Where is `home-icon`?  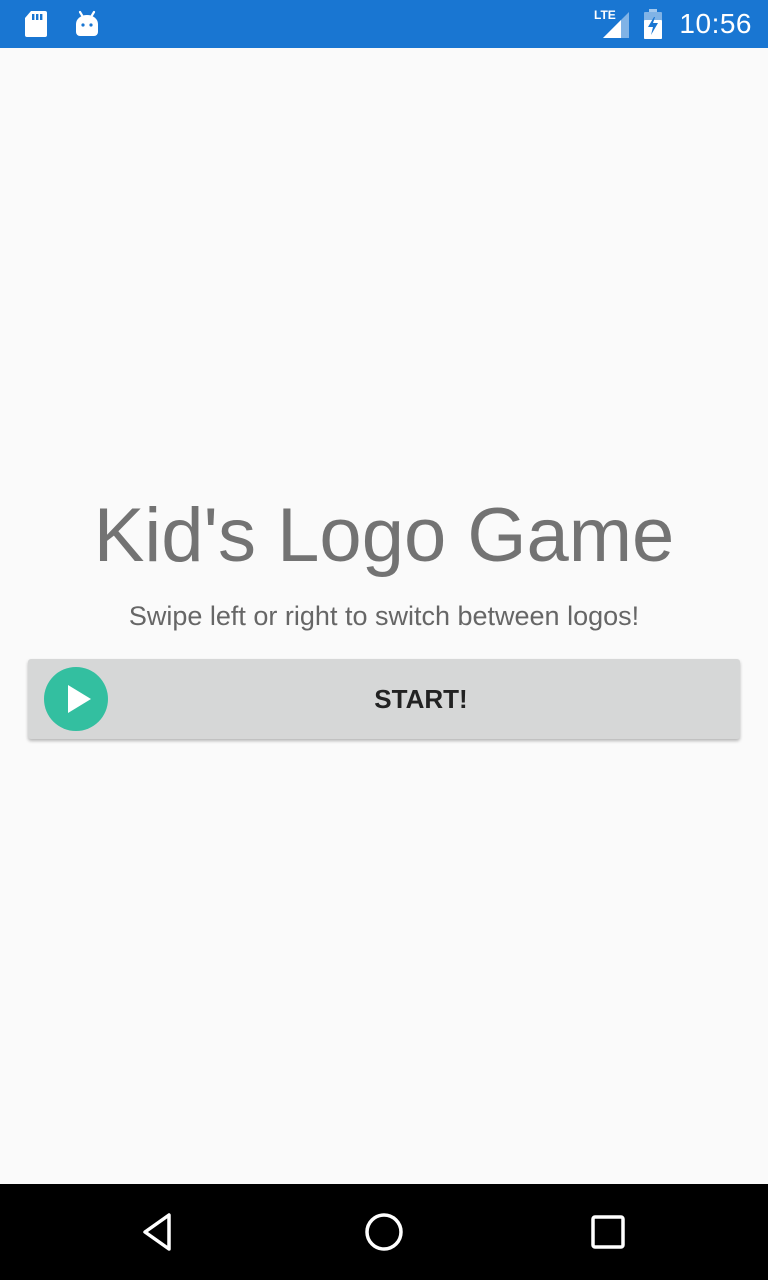 home-icon is located at coordinates (384, 1236).